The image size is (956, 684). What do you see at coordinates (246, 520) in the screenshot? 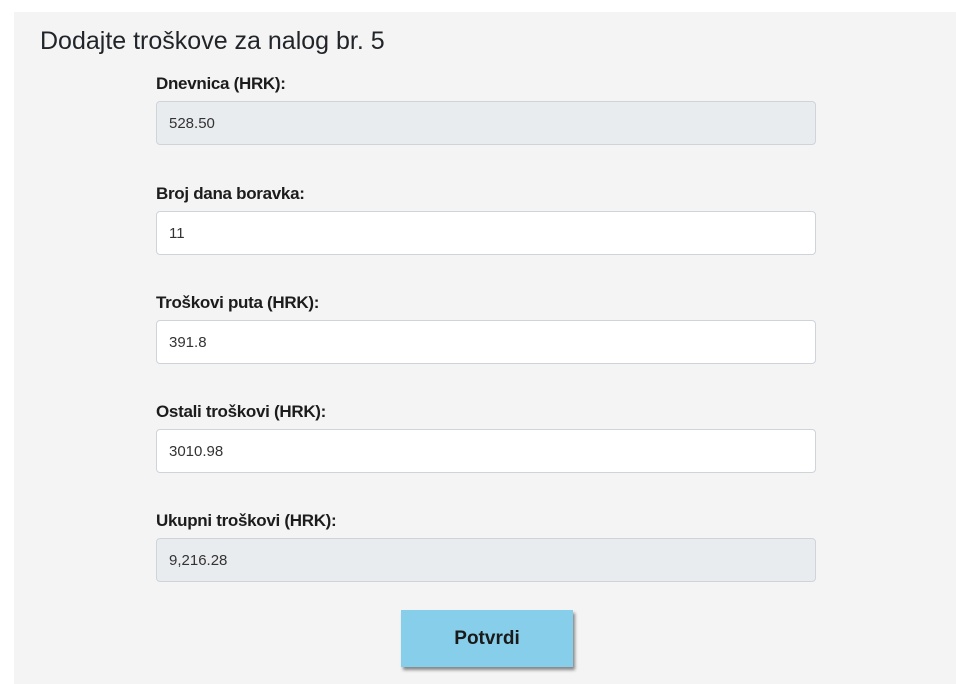
I see `ukupni-troskovi-label: Ukupni troškovi (HRK):` at bounding box center [246, 520].